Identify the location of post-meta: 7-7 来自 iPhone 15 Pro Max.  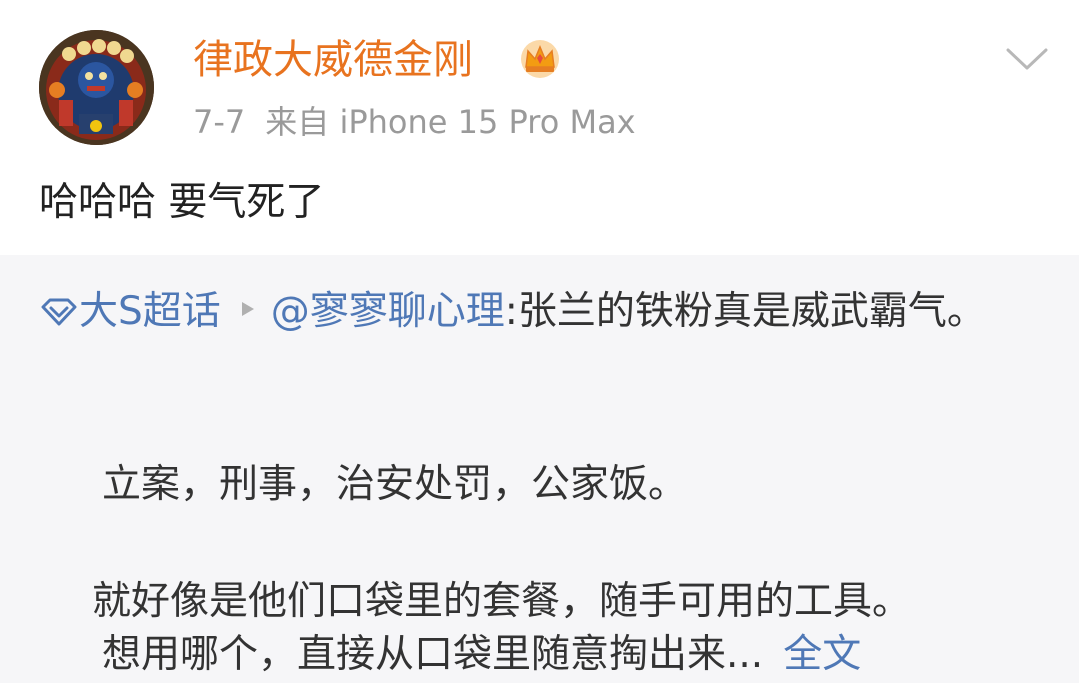
(414, 122).